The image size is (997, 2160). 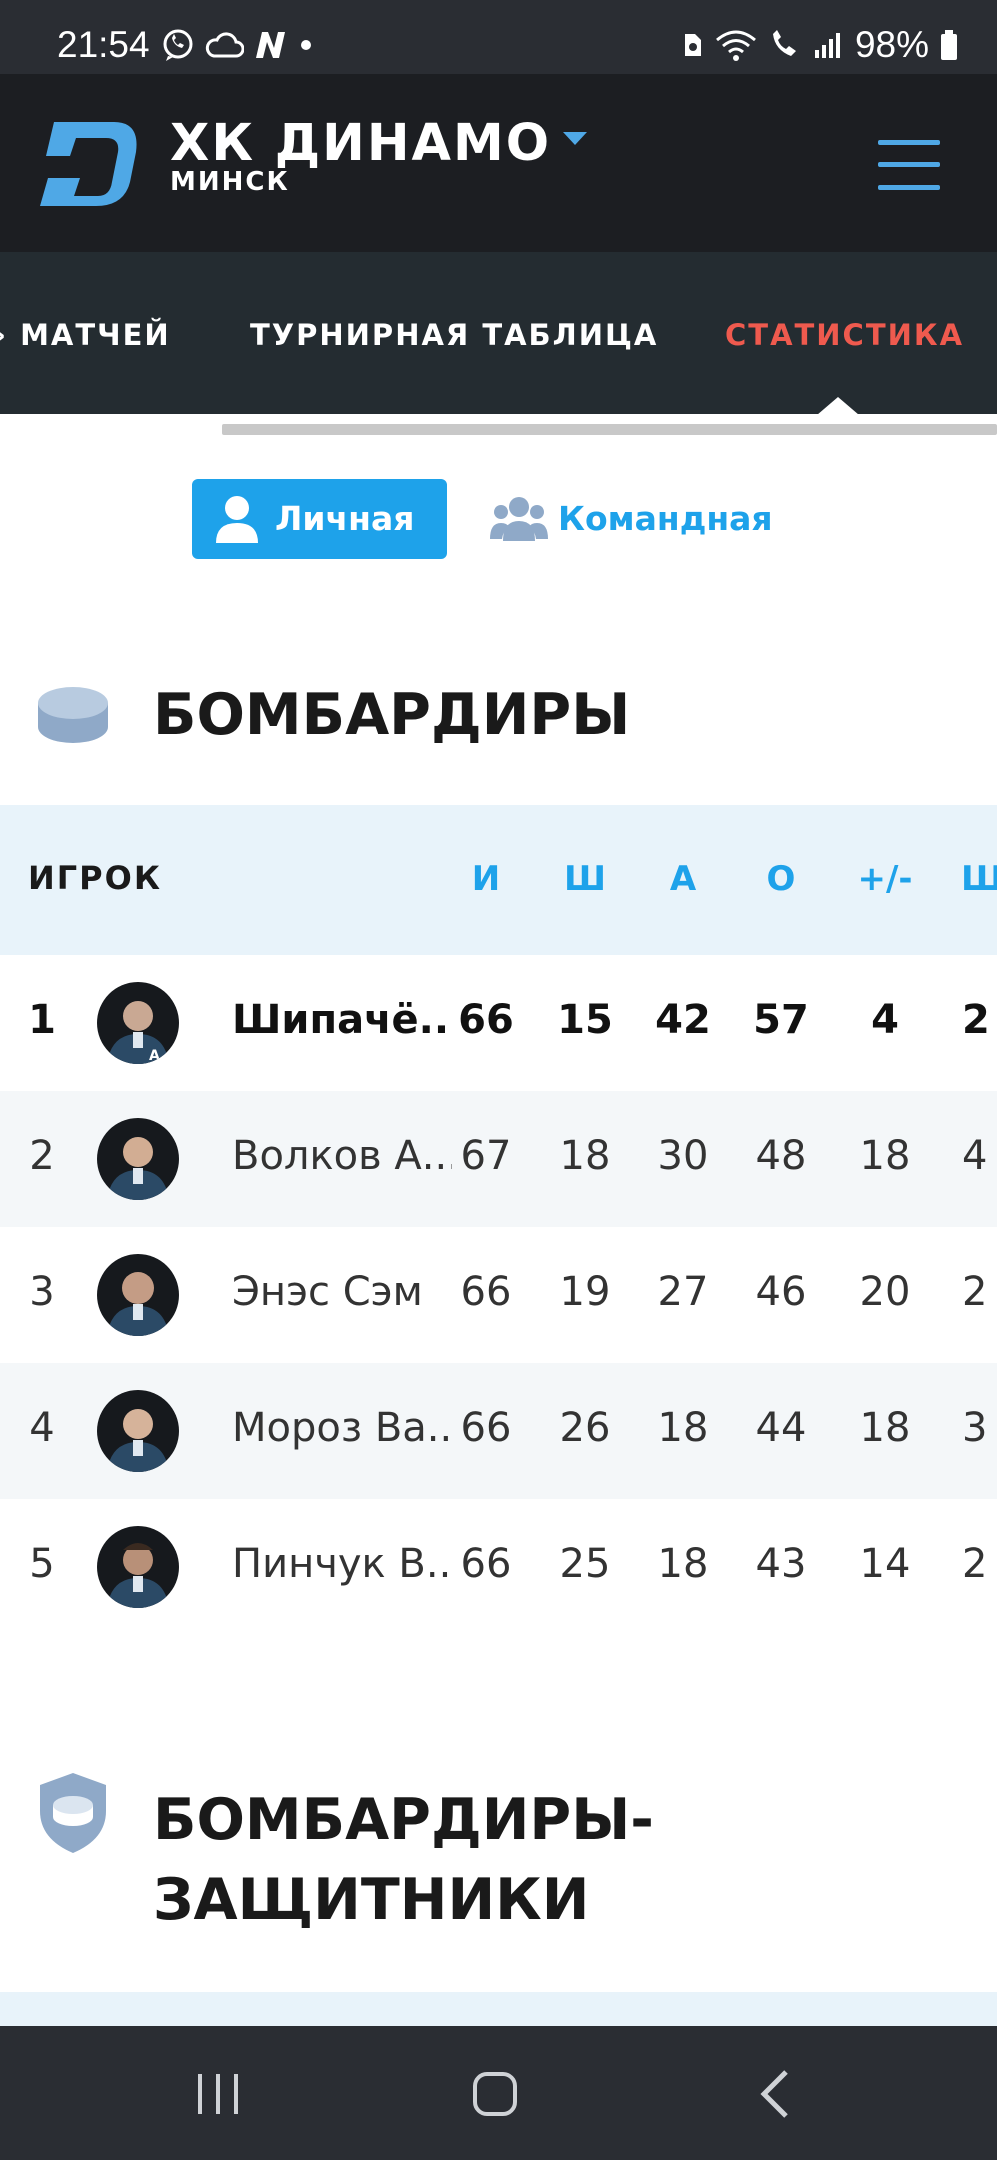 What do you see at coordinates (224, 45) in the screenshot?
I see `cloud-icon` at bounding box center [224, 45].